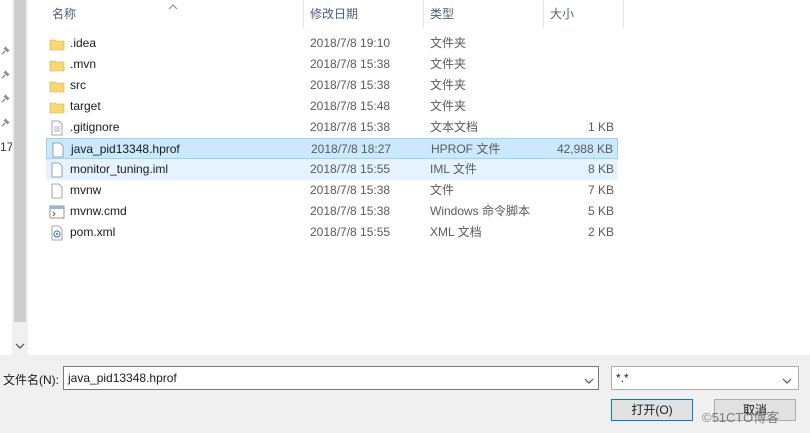 This screenshot has height=433, width=810. I want to click on file-size: 8 KB, so click(600, 169).